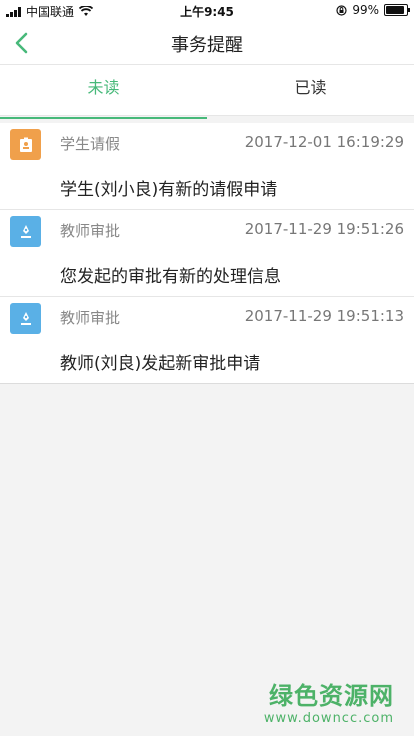  Describe the element at coordinates (103, 92) in the screenshot. I see `tab-unread: 未读` at that location.